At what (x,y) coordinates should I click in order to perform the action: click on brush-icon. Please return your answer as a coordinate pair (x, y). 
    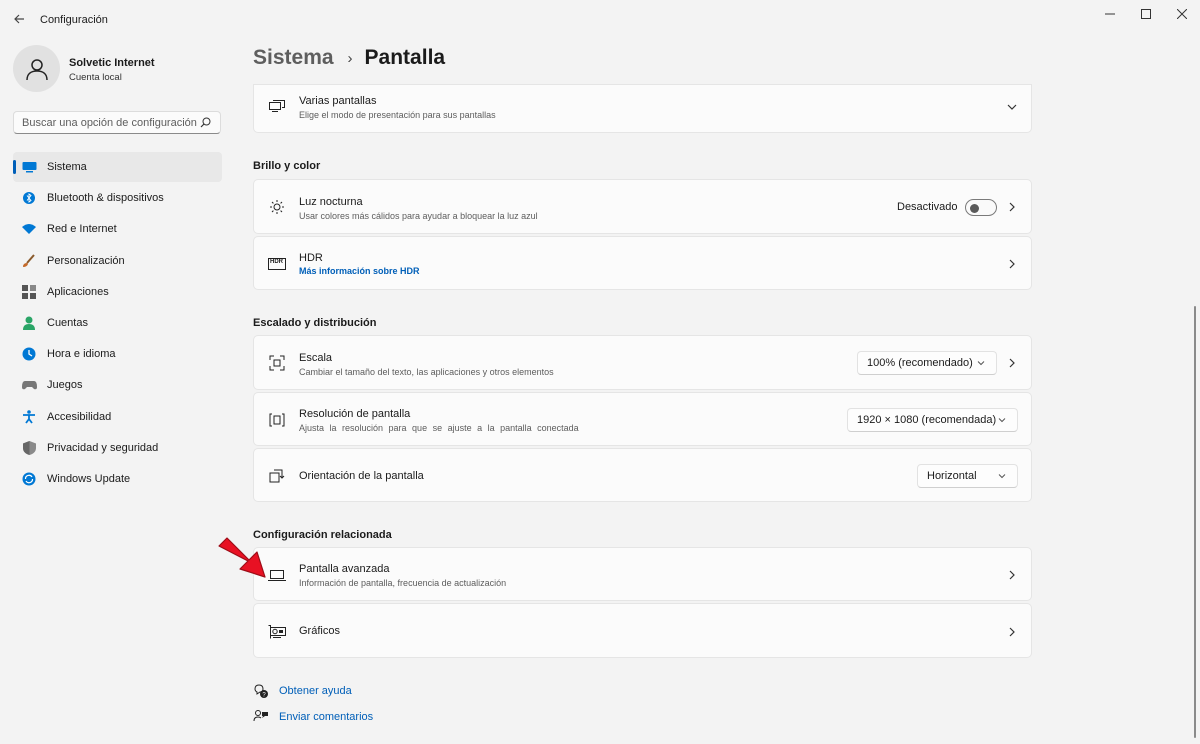
    Looking at the image, I should click on (29, 261).